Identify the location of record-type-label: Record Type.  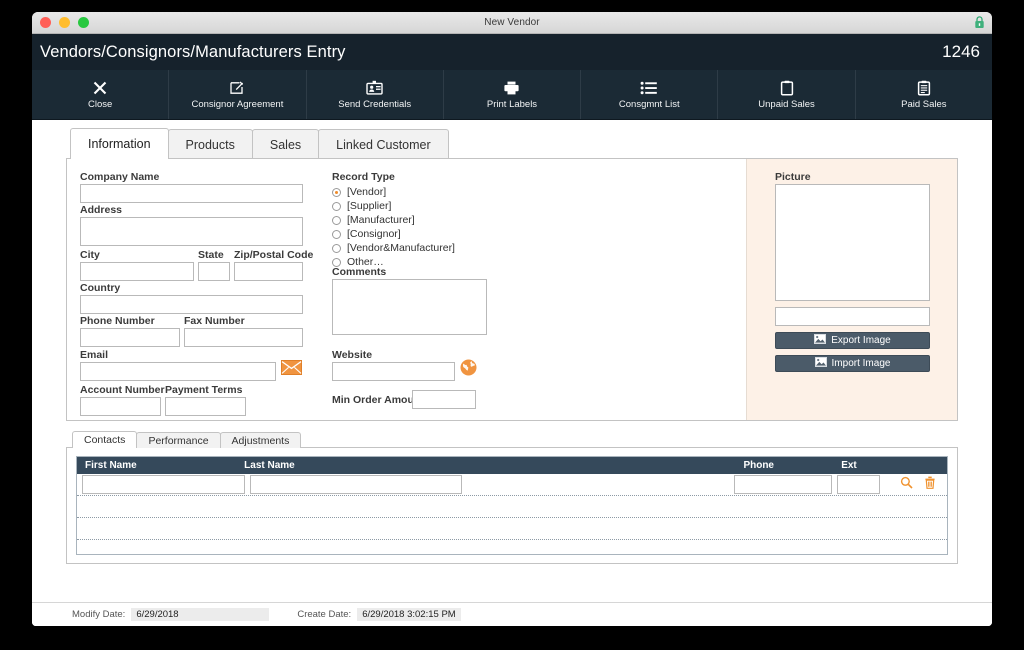
(363, 177).